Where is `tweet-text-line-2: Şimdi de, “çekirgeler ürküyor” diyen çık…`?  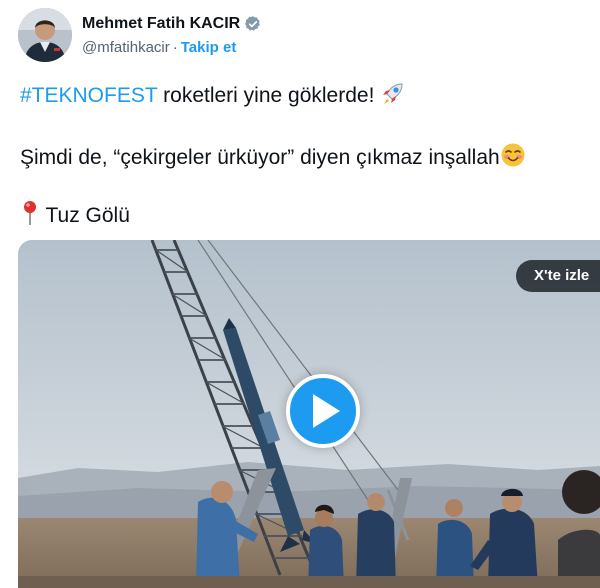 tweet-text-line-2: Şimdi de, “çekirgeler ürküyor” diyen çık… is located at coordinates (273, 158).